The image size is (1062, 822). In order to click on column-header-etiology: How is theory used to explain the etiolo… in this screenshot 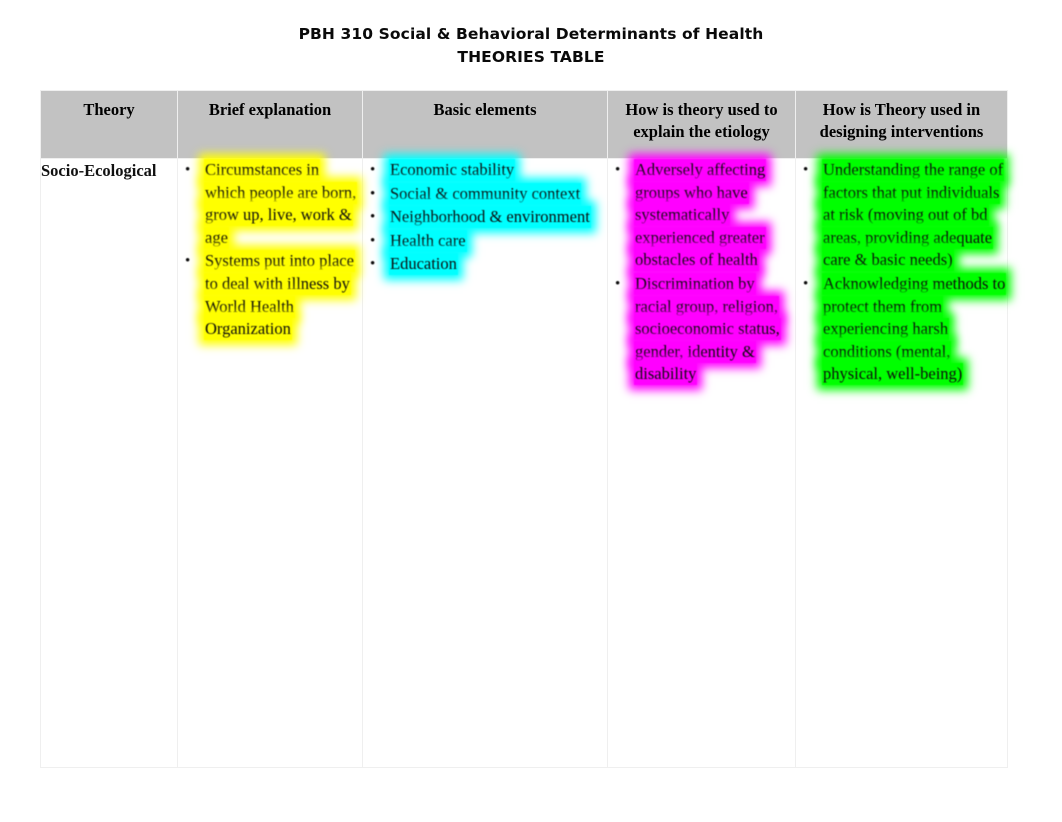, I will do `click(701, 124)`.